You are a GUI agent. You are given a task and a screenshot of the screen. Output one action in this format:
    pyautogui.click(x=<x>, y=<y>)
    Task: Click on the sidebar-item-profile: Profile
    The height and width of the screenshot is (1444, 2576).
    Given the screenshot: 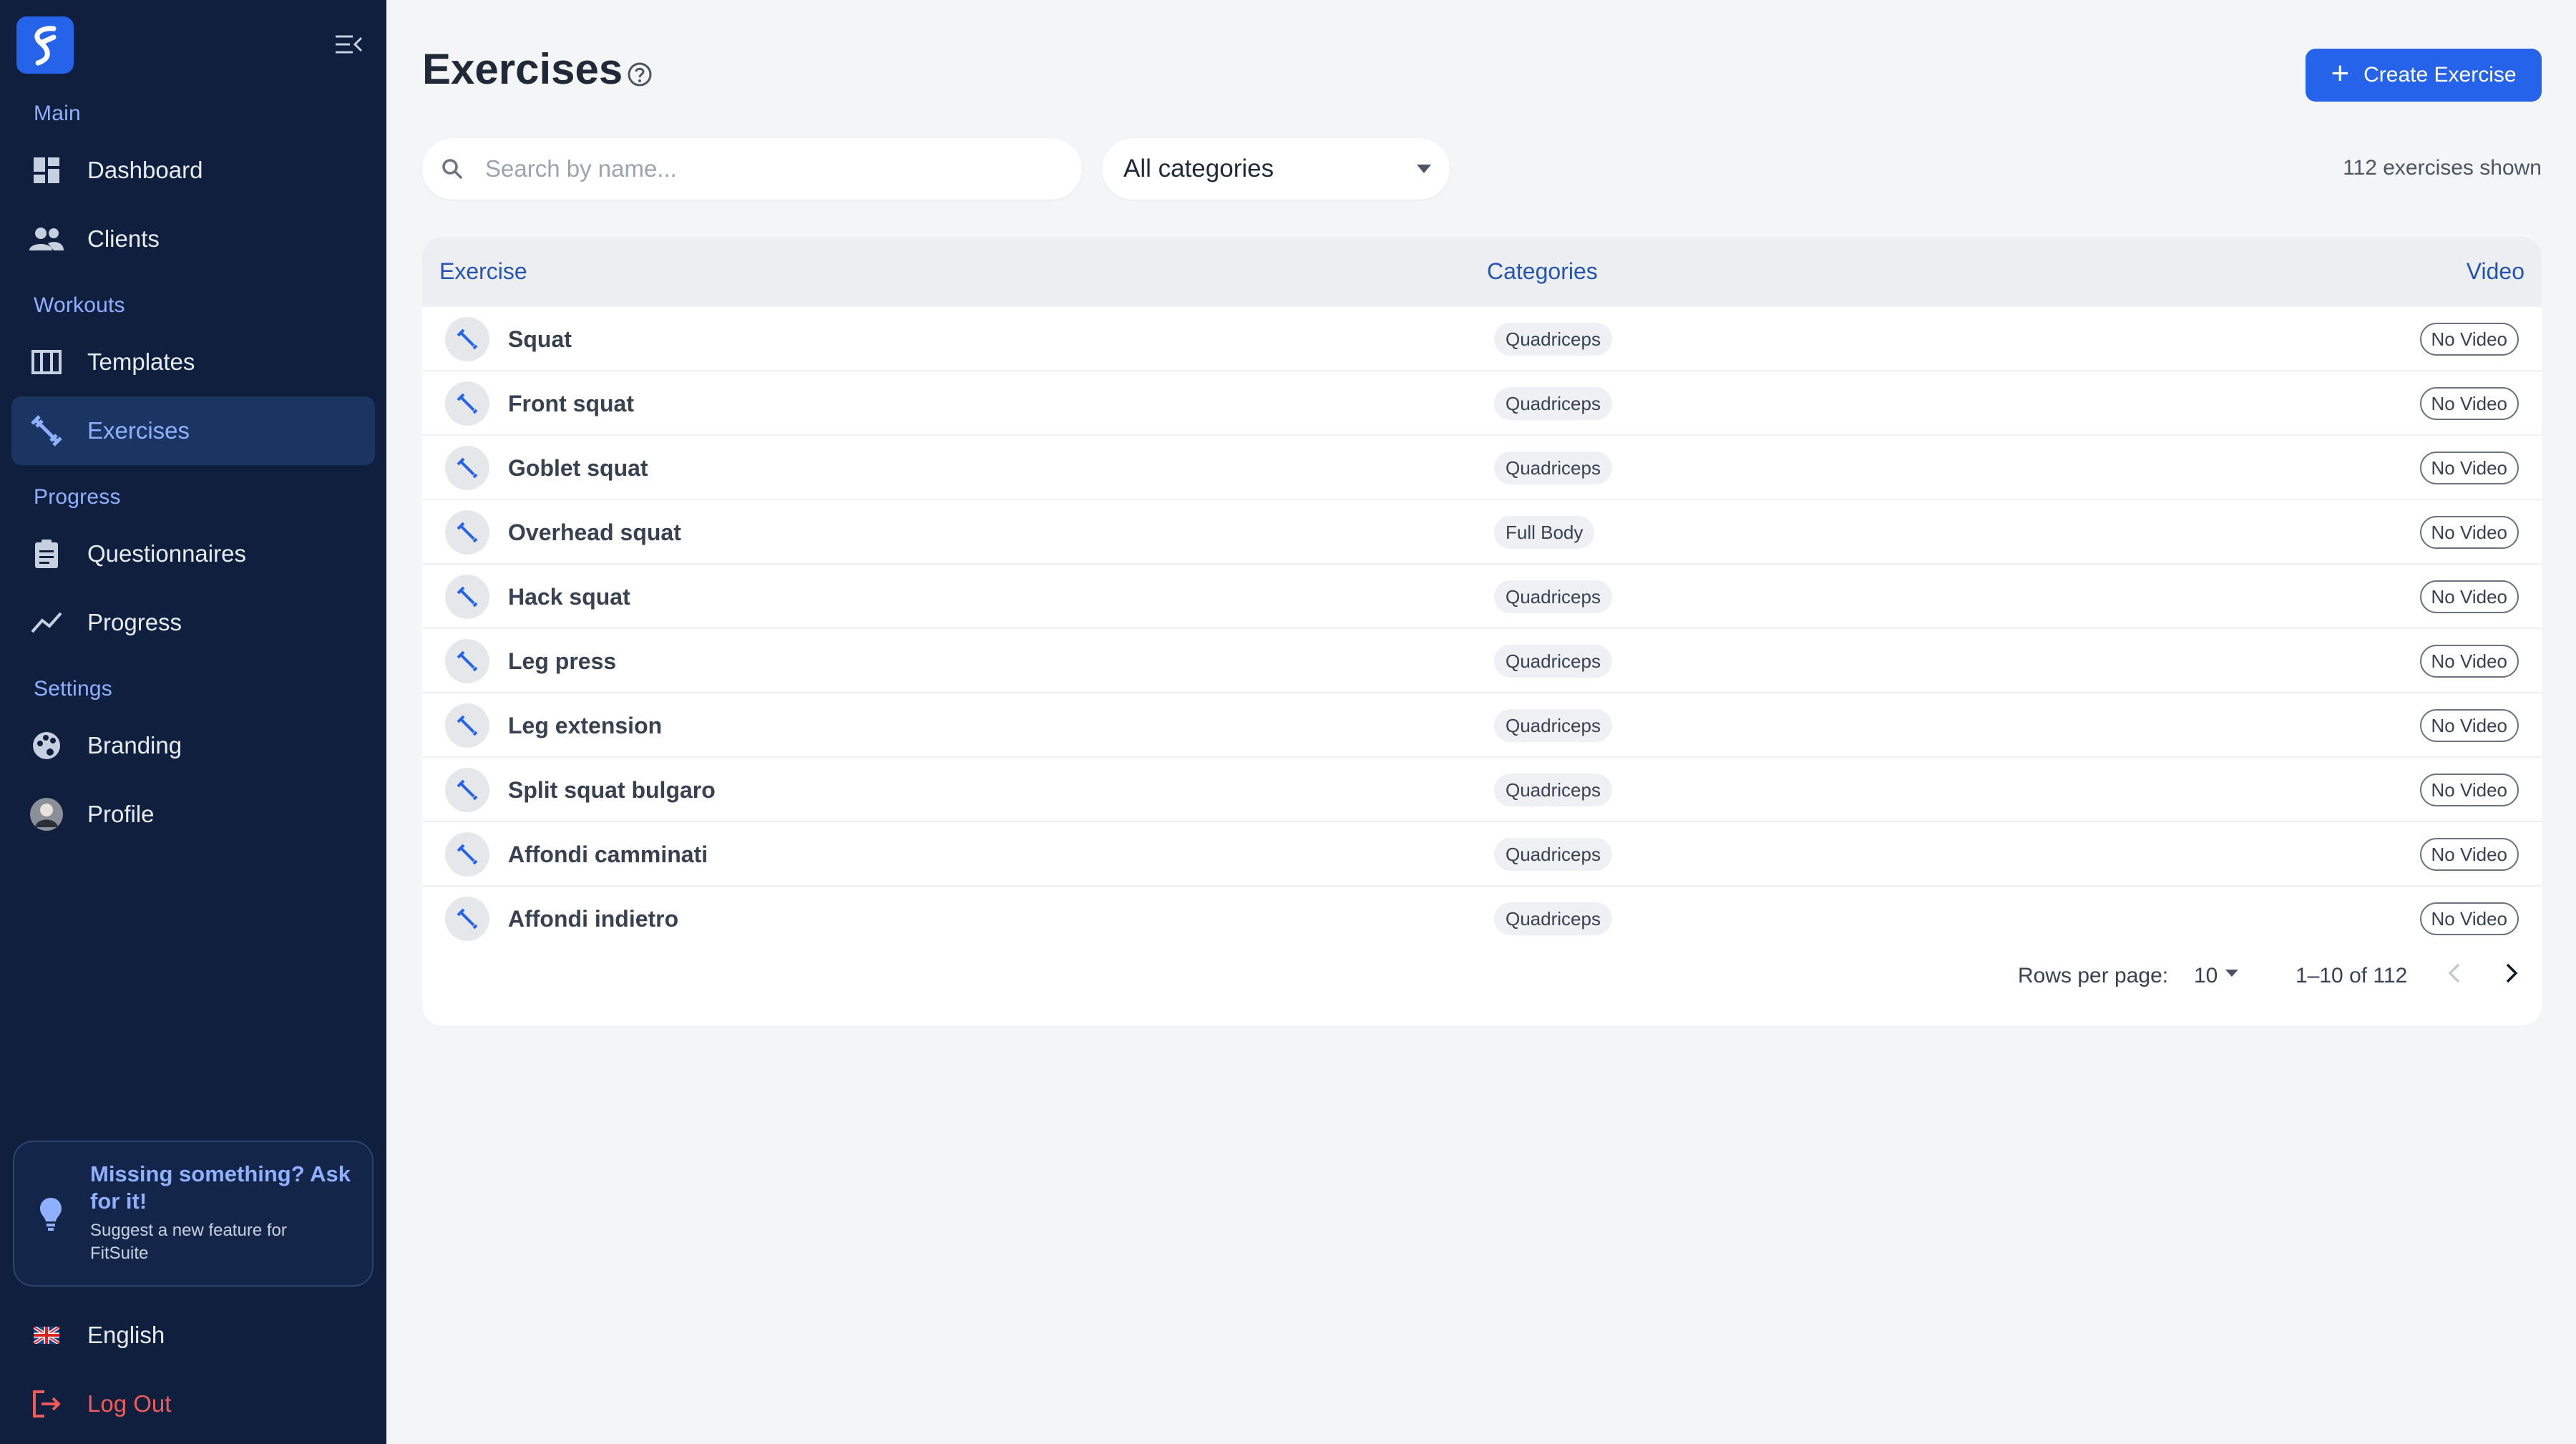 What is the action you would take?
    pyautogui.click(x=193, y=815)
    